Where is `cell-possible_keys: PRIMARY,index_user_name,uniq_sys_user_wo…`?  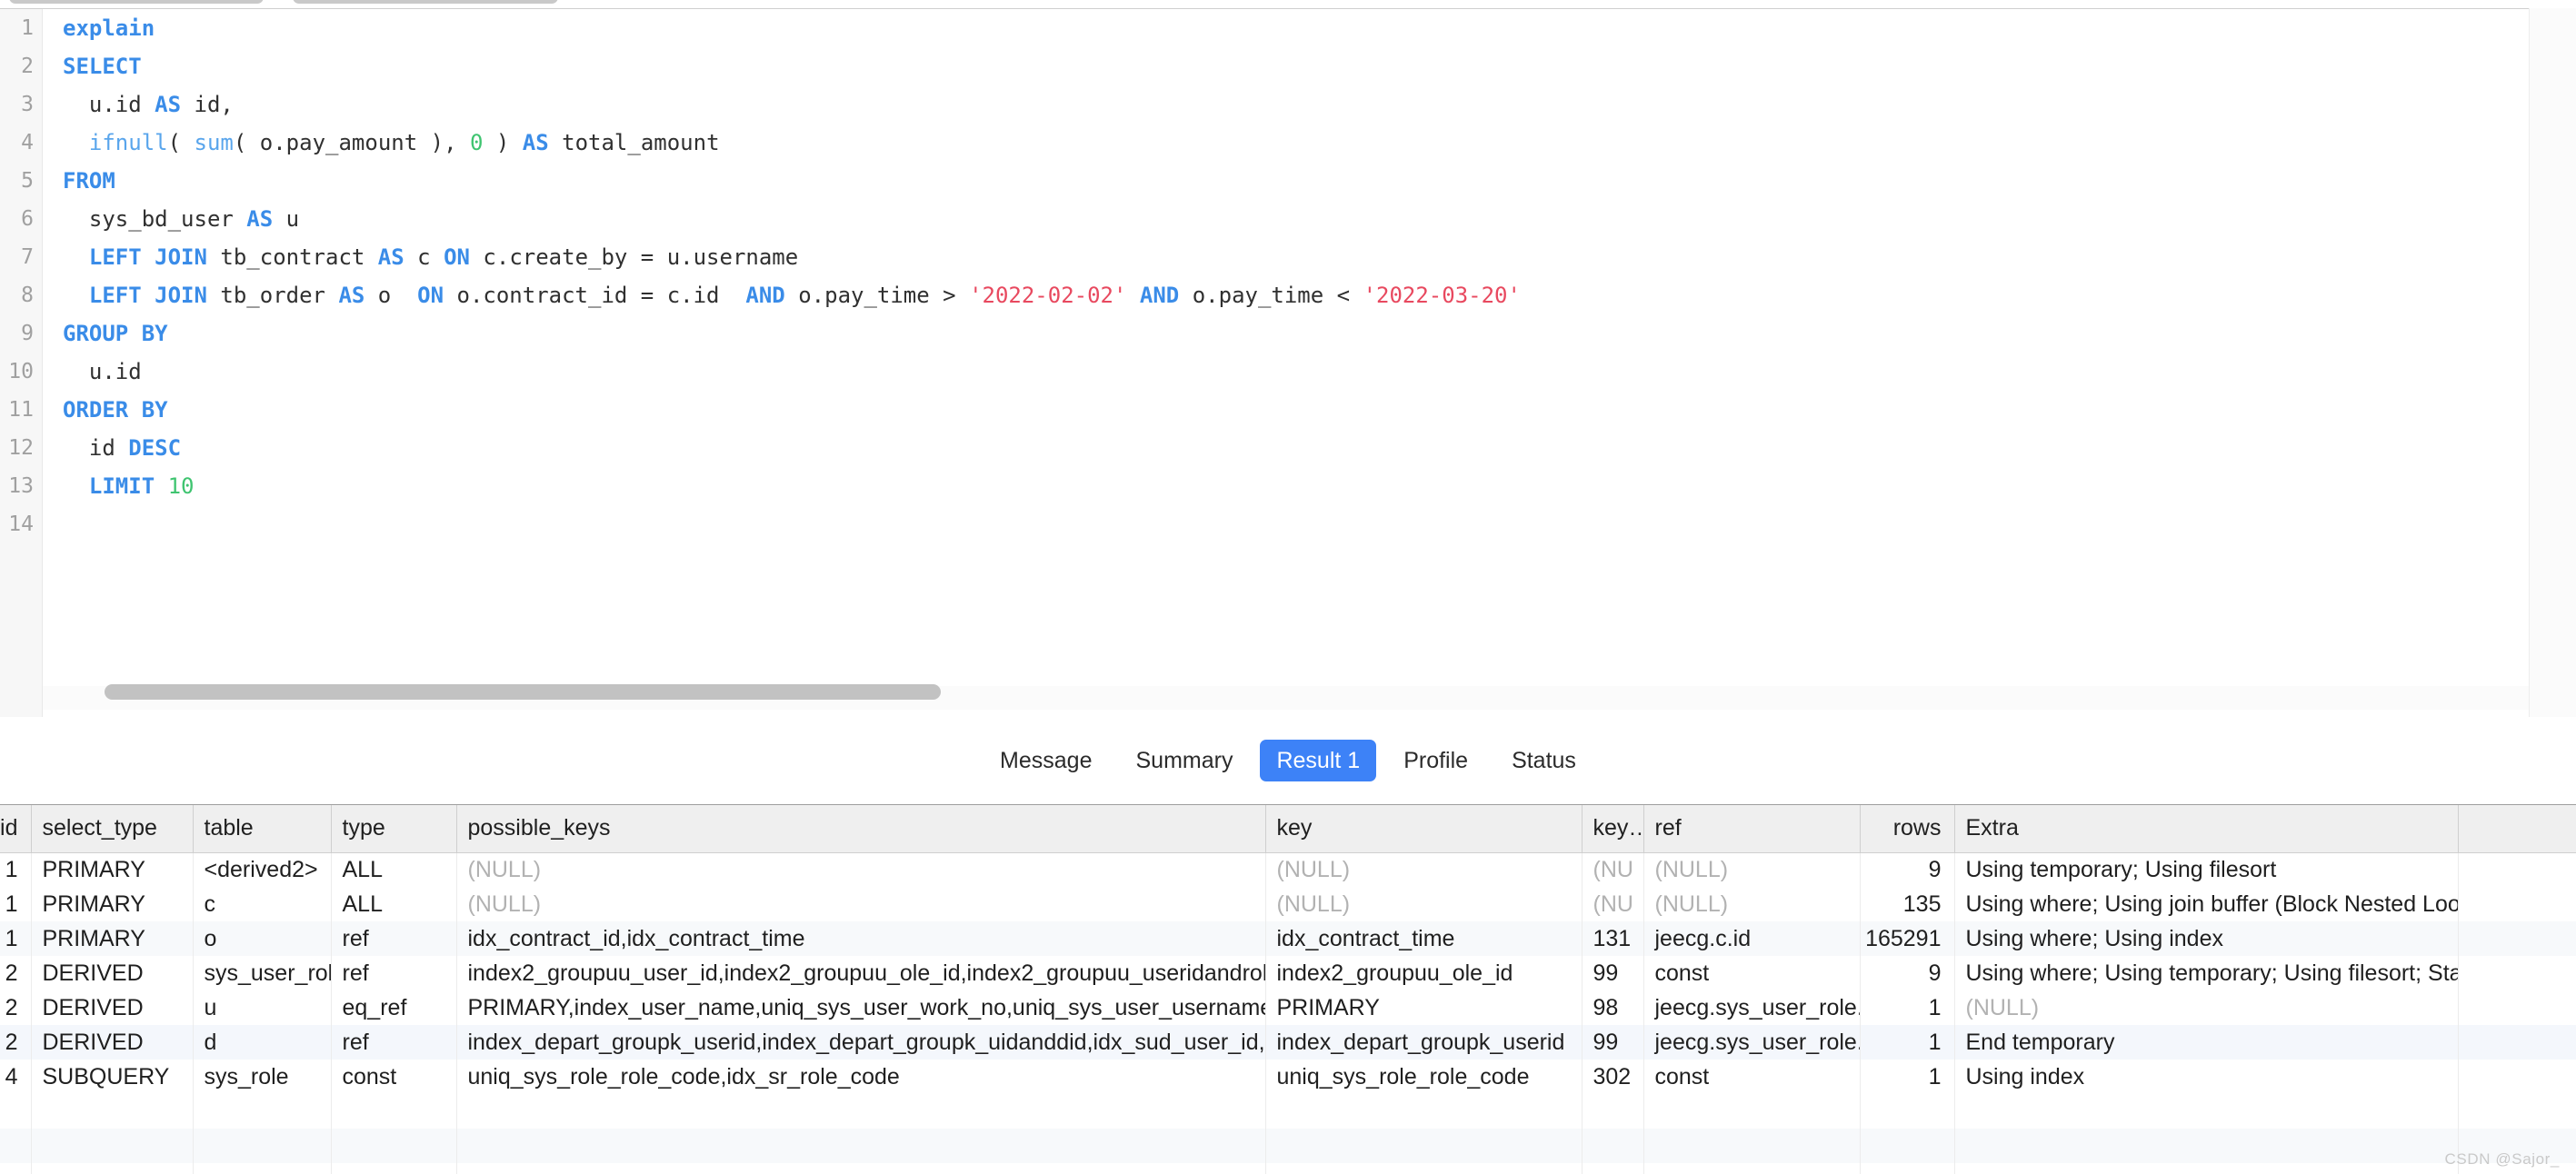 cell-possible_keys: PRIMARY,index_user_name,uniq_sys_user_wo… is located at coordinates (861, 1007).